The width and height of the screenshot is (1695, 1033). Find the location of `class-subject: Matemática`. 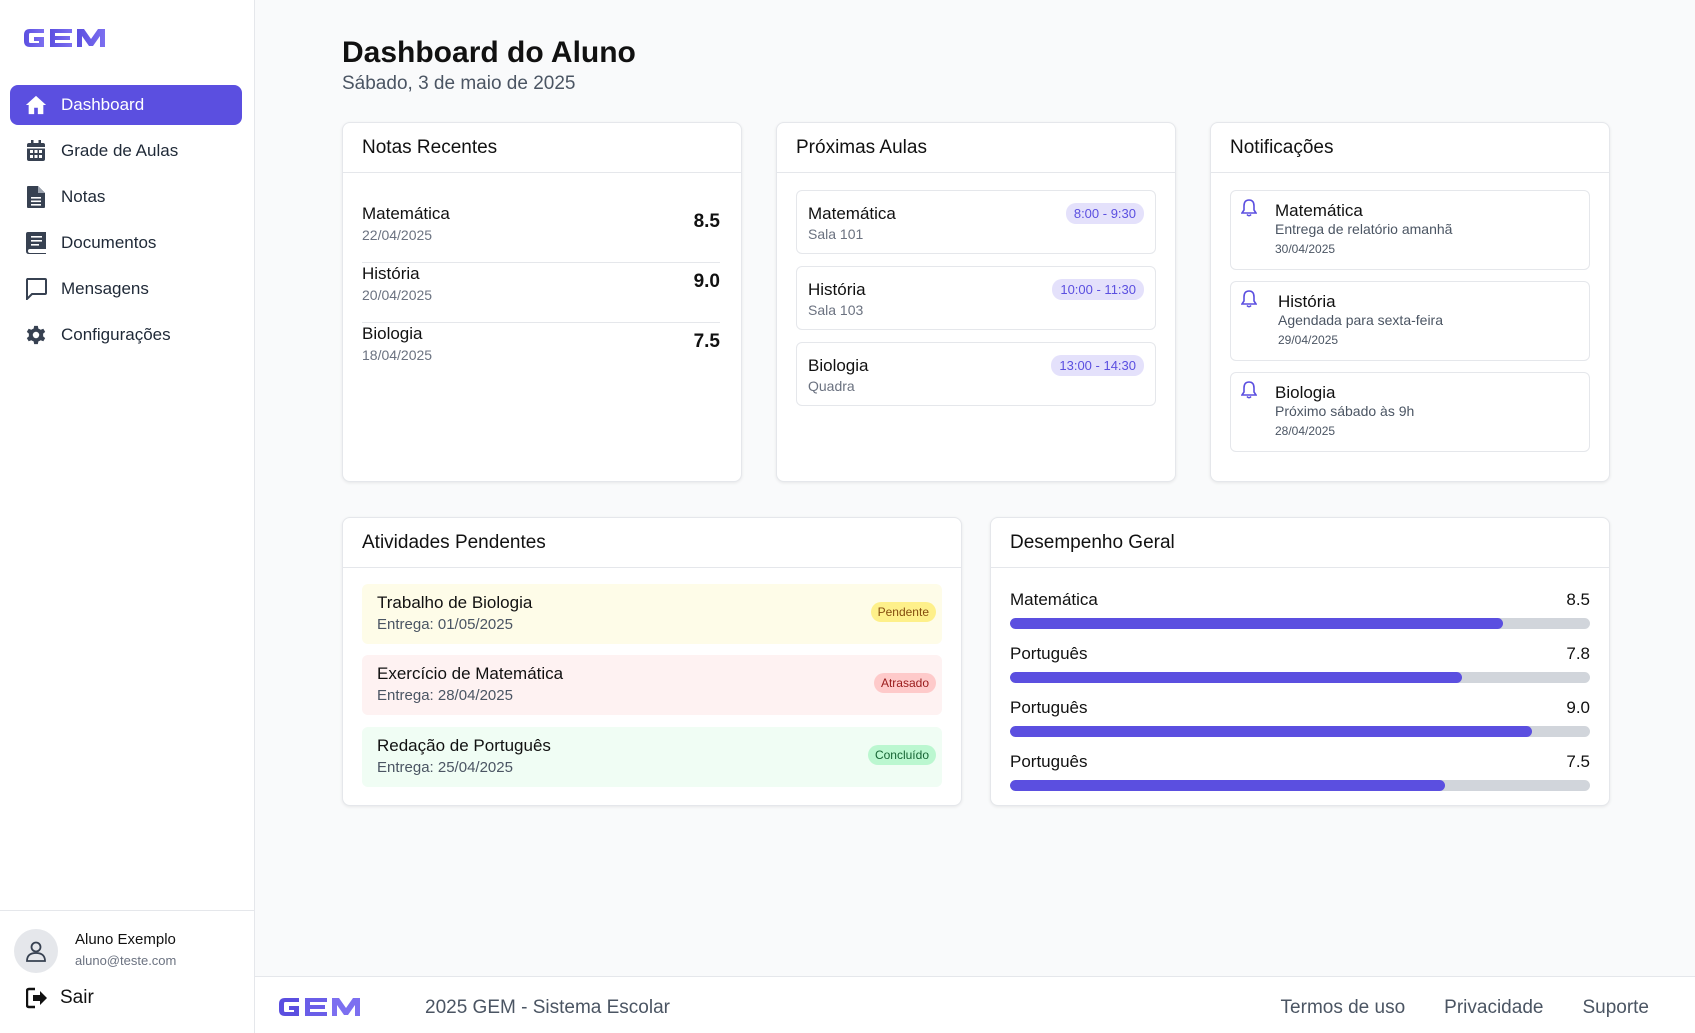

class-subject: Matemática is located at coordinates (852, 213).